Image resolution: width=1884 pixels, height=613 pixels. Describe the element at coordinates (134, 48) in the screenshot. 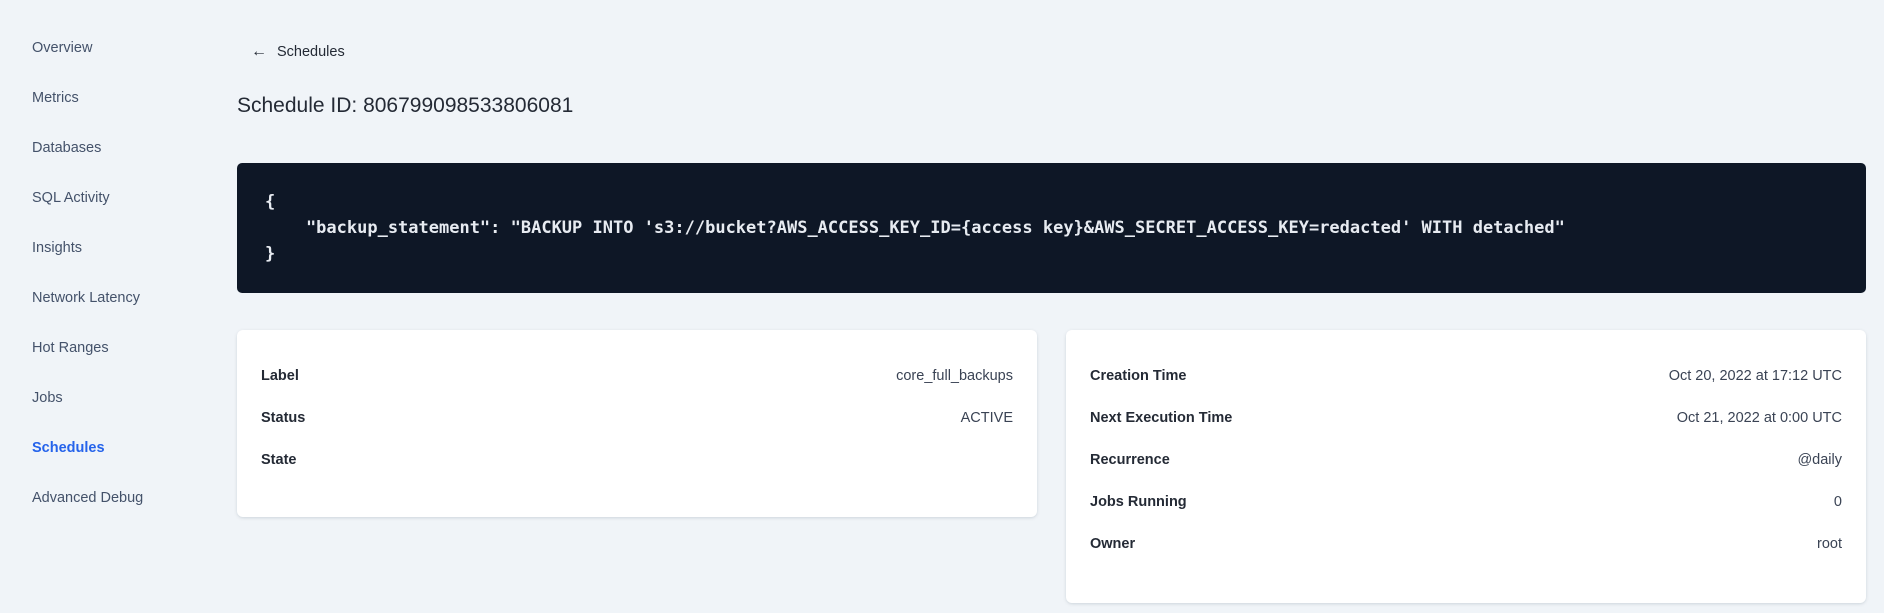

I see `sidebar-item-overview: Overview` at that location.